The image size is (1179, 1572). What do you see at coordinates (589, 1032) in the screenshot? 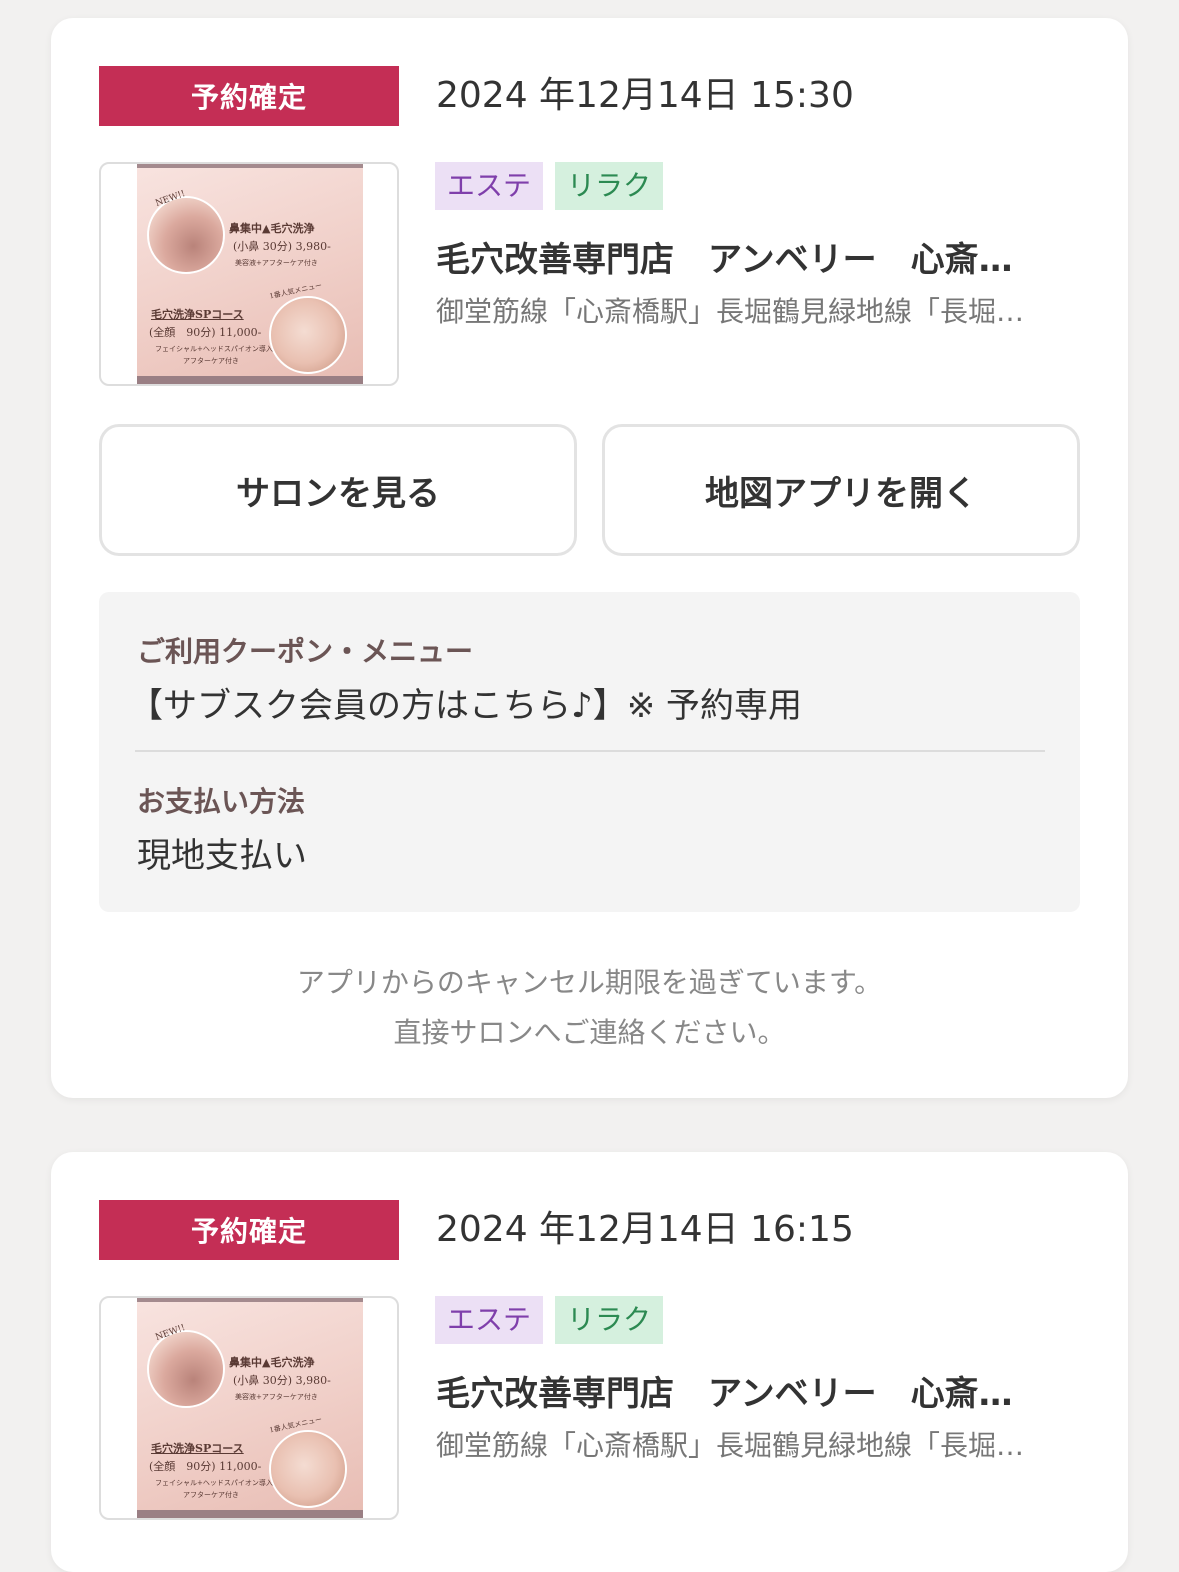
I see `cancel-note-line: 直接サロンへご連絡ください。` at bounding box center [589, 1032].